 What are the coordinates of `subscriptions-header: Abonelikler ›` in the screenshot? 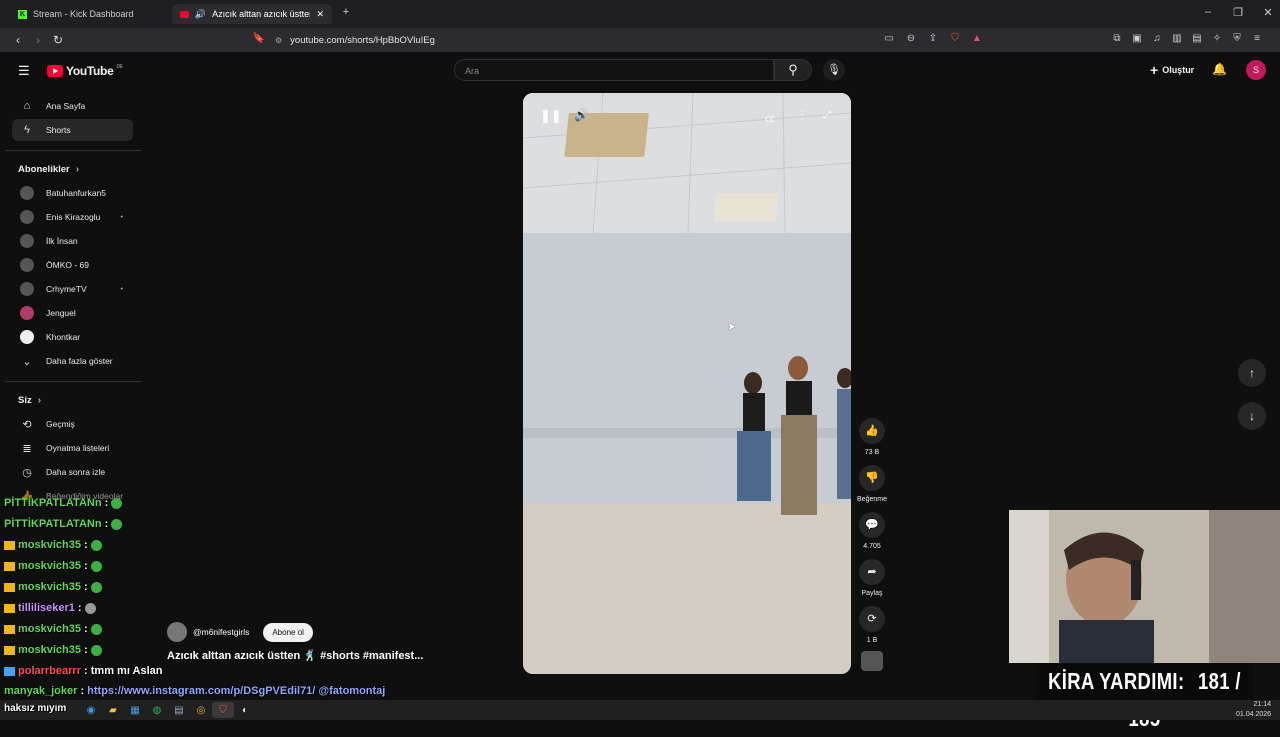 It's located at (48, 169).